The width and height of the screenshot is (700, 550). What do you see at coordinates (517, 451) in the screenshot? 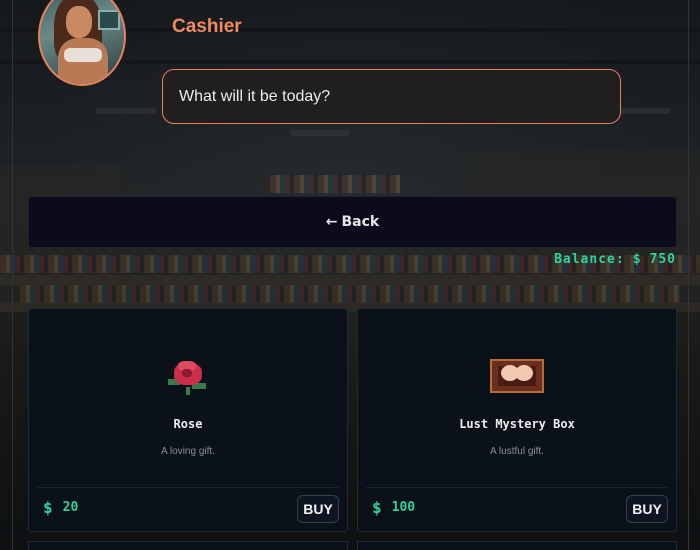
I see `item-description: A lustful gift.` at bounding box center [517, 451].